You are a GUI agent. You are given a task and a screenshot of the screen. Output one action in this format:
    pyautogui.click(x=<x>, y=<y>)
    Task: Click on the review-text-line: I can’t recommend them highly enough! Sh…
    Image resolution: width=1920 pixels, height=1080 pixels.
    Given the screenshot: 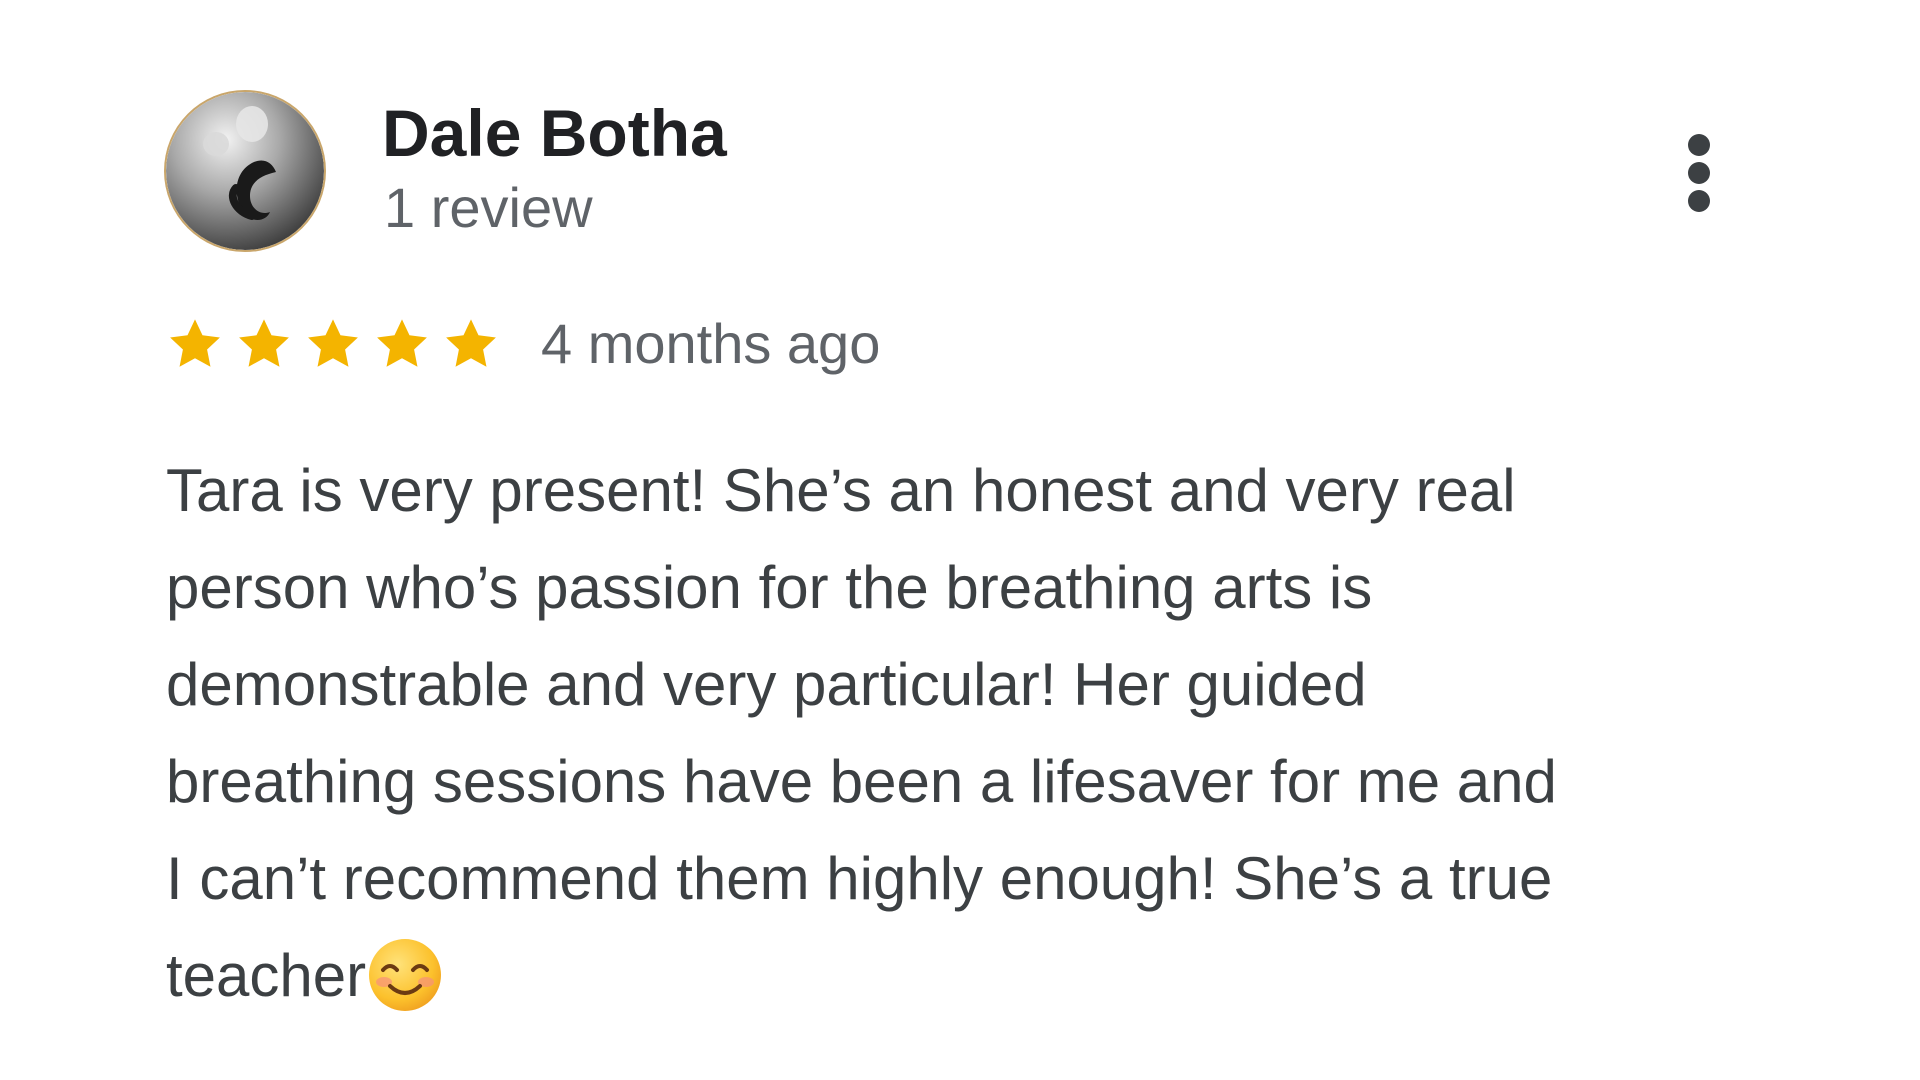 What is the action you would take?
    pyautogui.click(x=859, y=878)
    